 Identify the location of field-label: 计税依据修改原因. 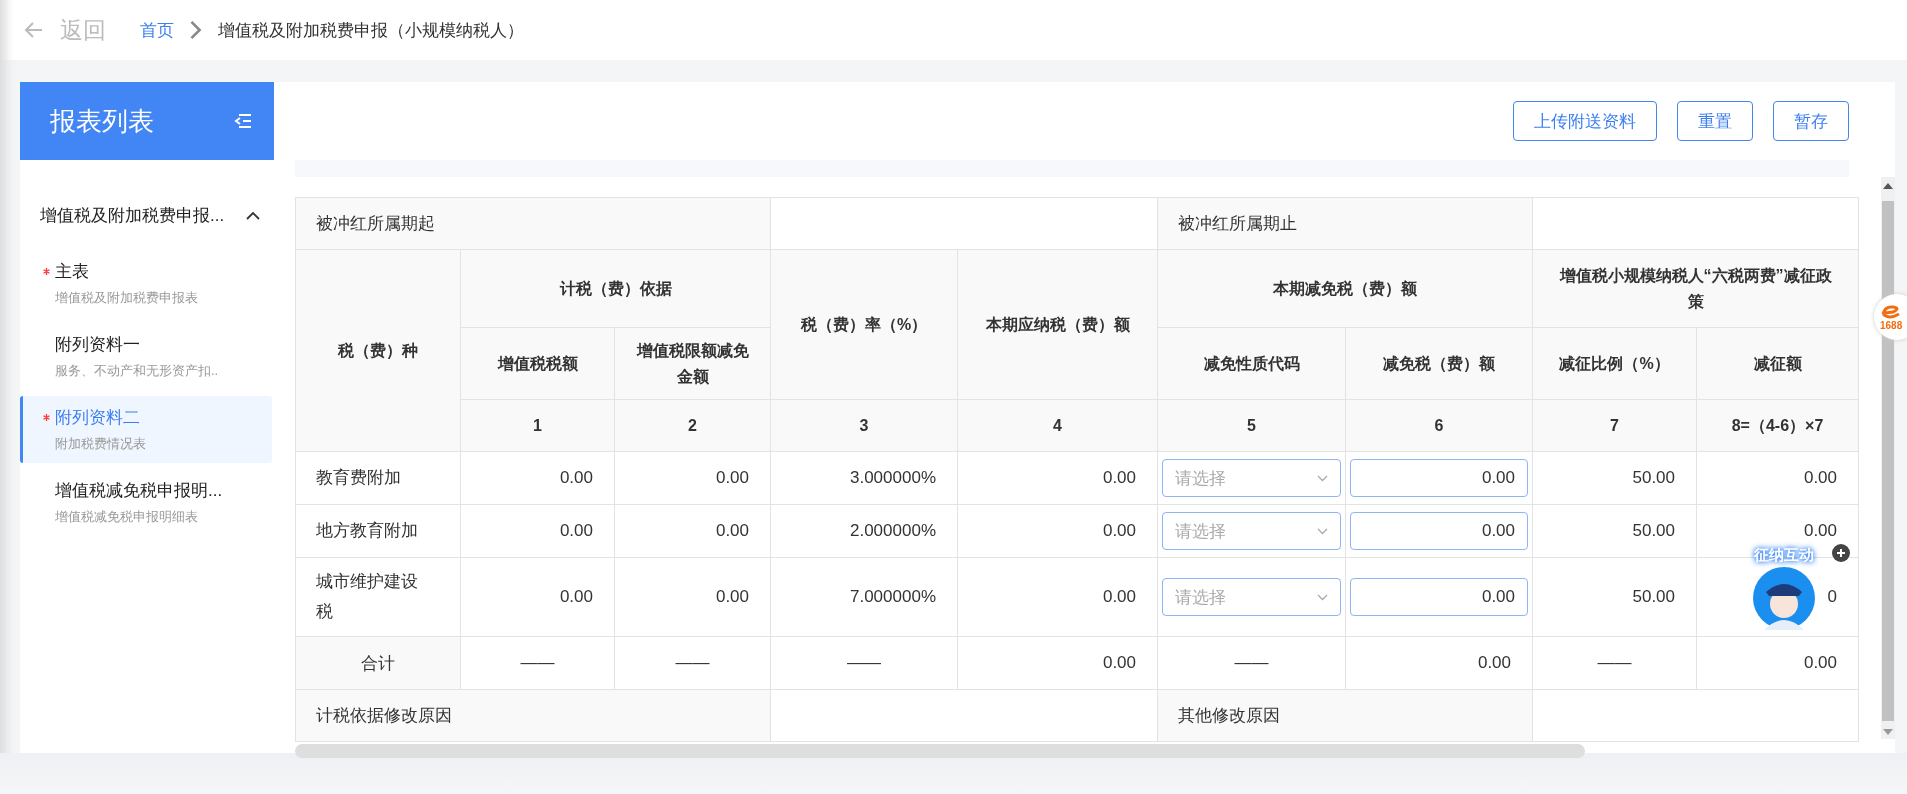
(533, 715).